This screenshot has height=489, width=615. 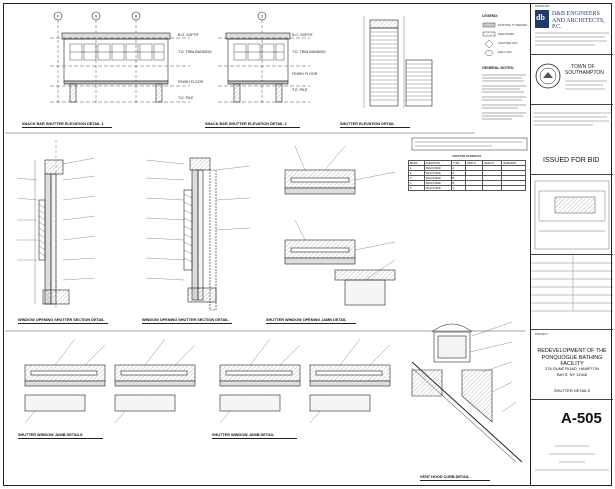 I want to click on general-notes-text, so click(x=504, y=97).